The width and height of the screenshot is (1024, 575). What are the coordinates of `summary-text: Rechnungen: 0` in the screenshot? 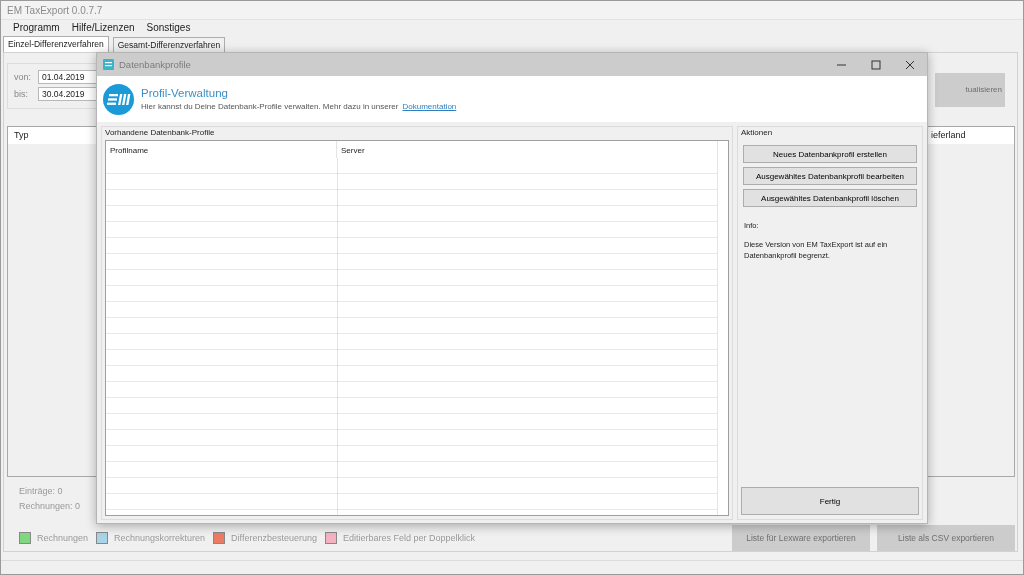 It's located at (50, 505).